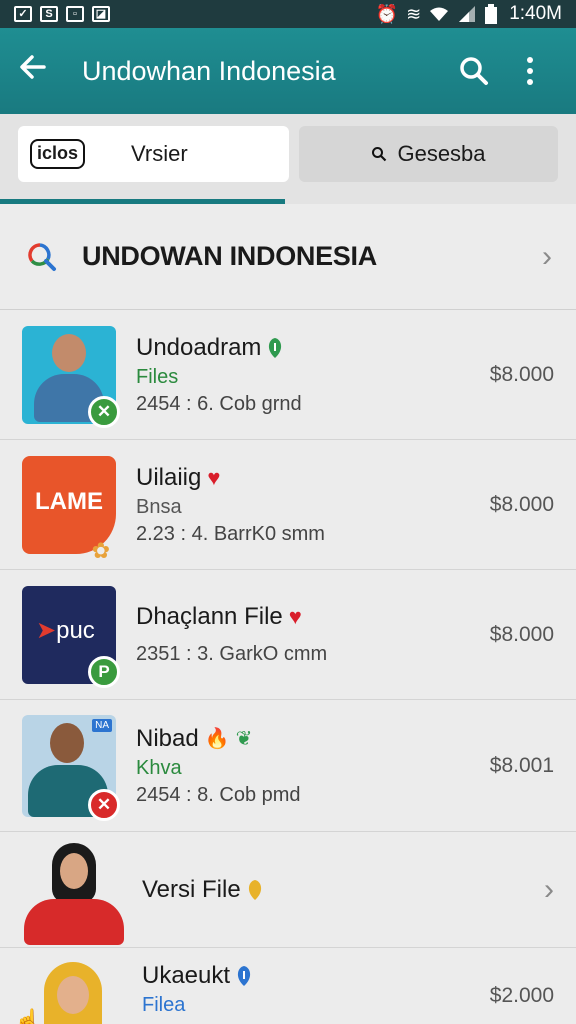  I want to click on item-thumbnail, so click(73, 893).